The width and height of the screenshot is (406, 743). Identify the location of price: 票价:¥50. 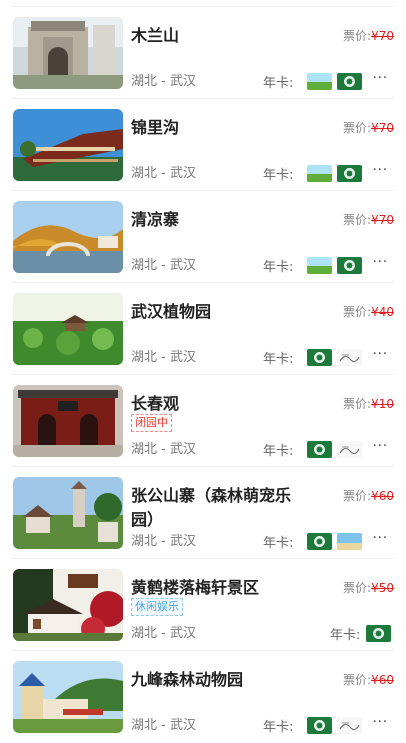
(368, 588).